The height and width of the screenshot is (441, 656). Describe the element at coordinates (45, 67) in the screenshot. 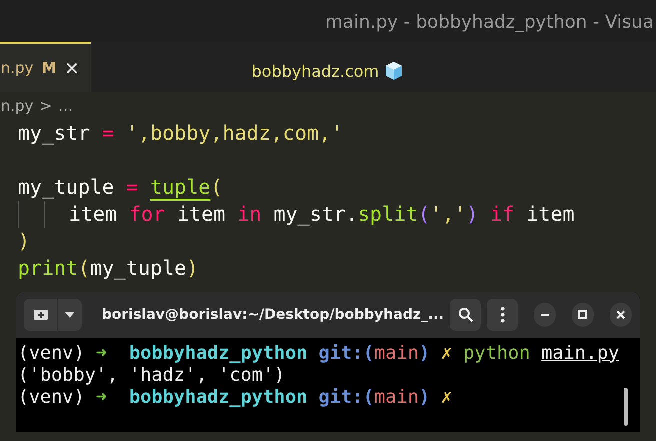

I see `editor-tab: n.py M ×` at that location.